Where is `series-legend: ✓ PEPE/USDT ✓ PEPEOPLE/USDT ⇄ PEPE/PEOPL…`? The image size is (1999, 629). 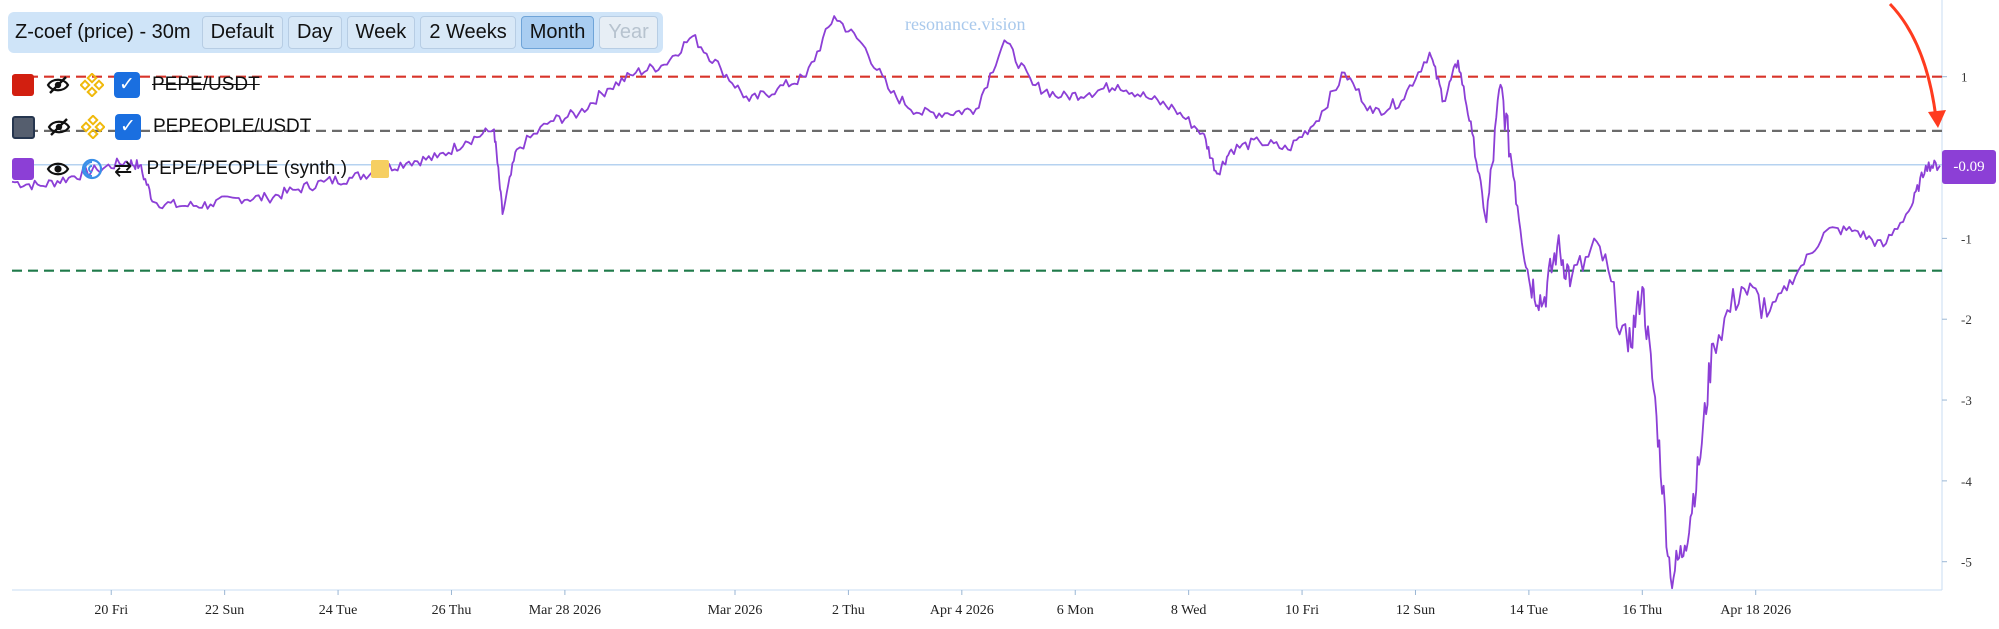
series-legend: ✓ PEPE/USDT ✓ PEPEOPLE/USDT ⇄ PEPE/PEOPL… is located at coordinates (201, 127).